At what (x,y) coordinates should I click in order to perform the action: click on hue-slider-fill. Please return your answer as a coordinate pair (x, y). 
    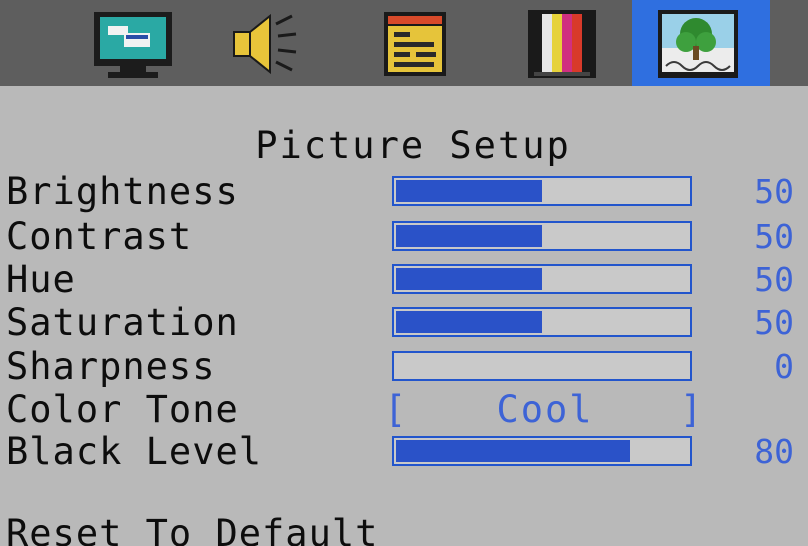
    Looking at the image, I should click on (469, 279).